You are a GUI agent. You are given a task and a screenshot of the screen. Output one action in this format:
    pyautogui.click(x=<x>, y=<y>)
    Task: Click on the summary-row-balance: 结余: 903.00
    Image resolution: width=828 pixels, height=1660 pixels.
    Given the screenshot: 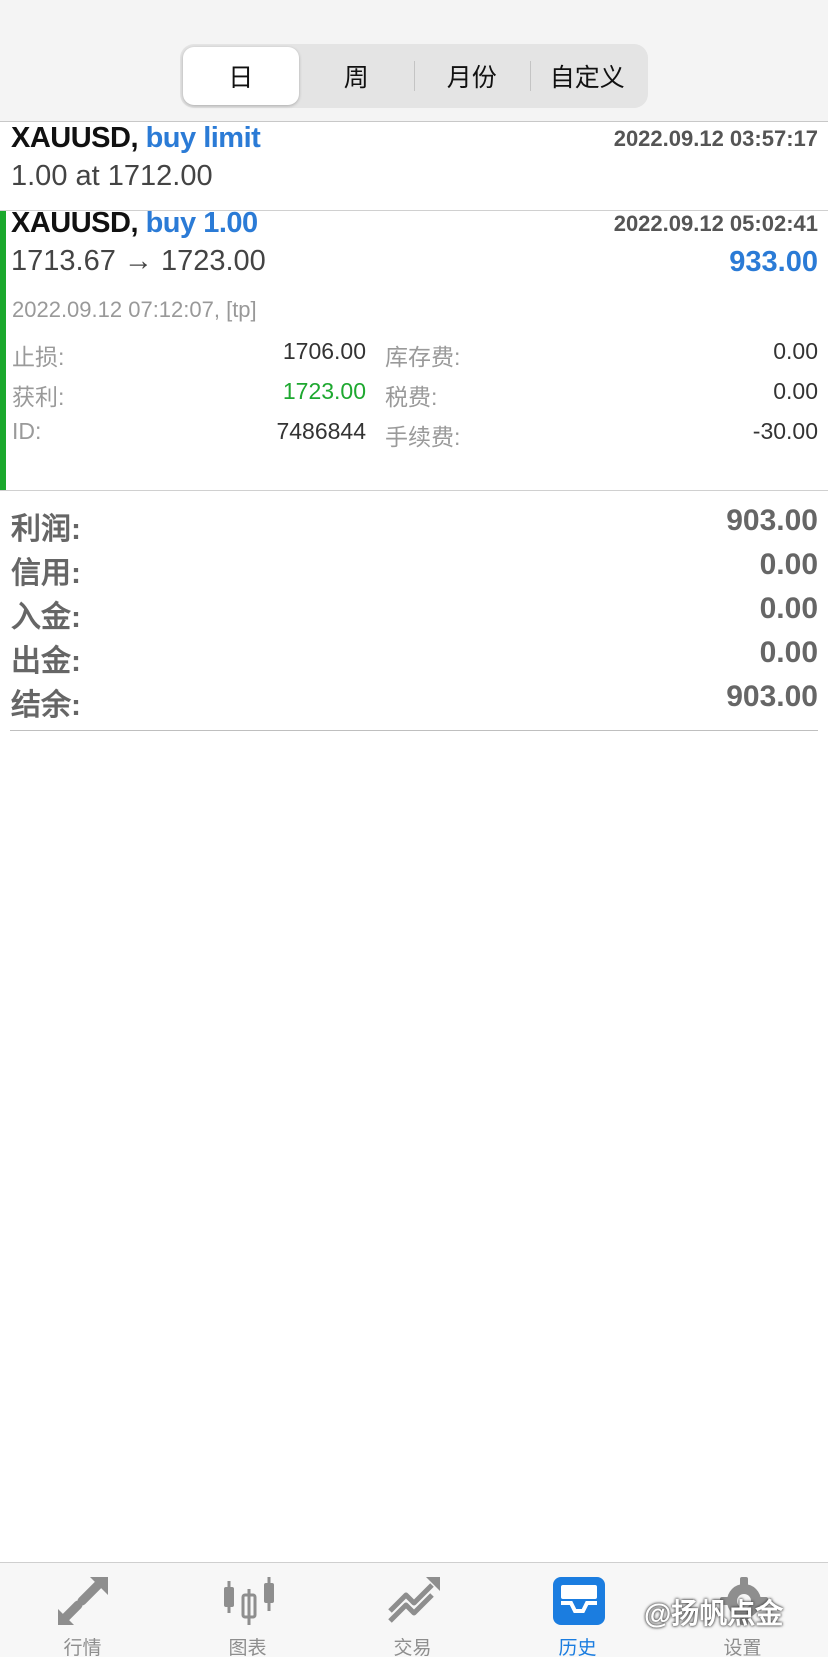 What is the action you would take?
    pyautogui.click(x=414, y=702)
    